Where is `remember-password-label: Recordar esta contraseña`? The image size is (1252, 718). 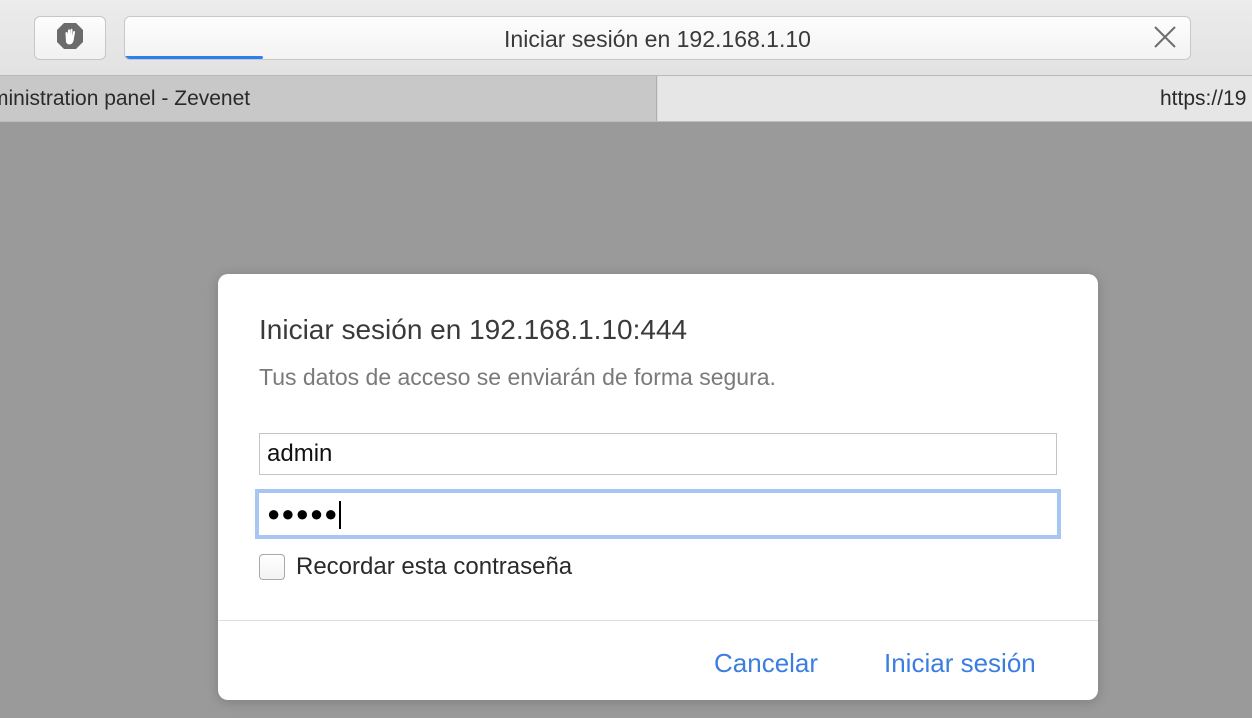 remember-password-label: Recordar esta contraseña is located at coordinates (434, 567).